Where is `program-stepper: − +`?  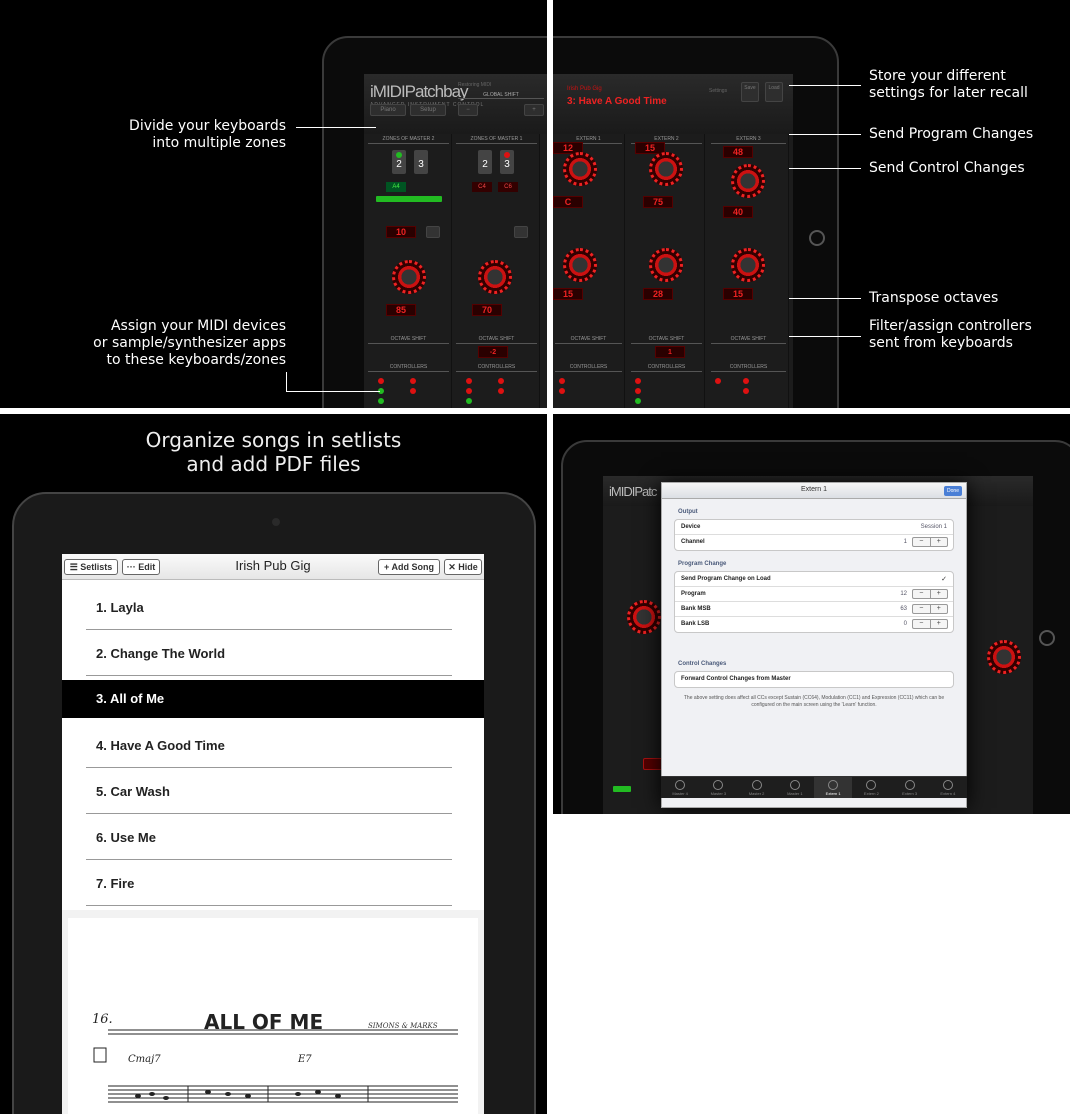 program-stepper: − + is located at coordinates (930, 594).